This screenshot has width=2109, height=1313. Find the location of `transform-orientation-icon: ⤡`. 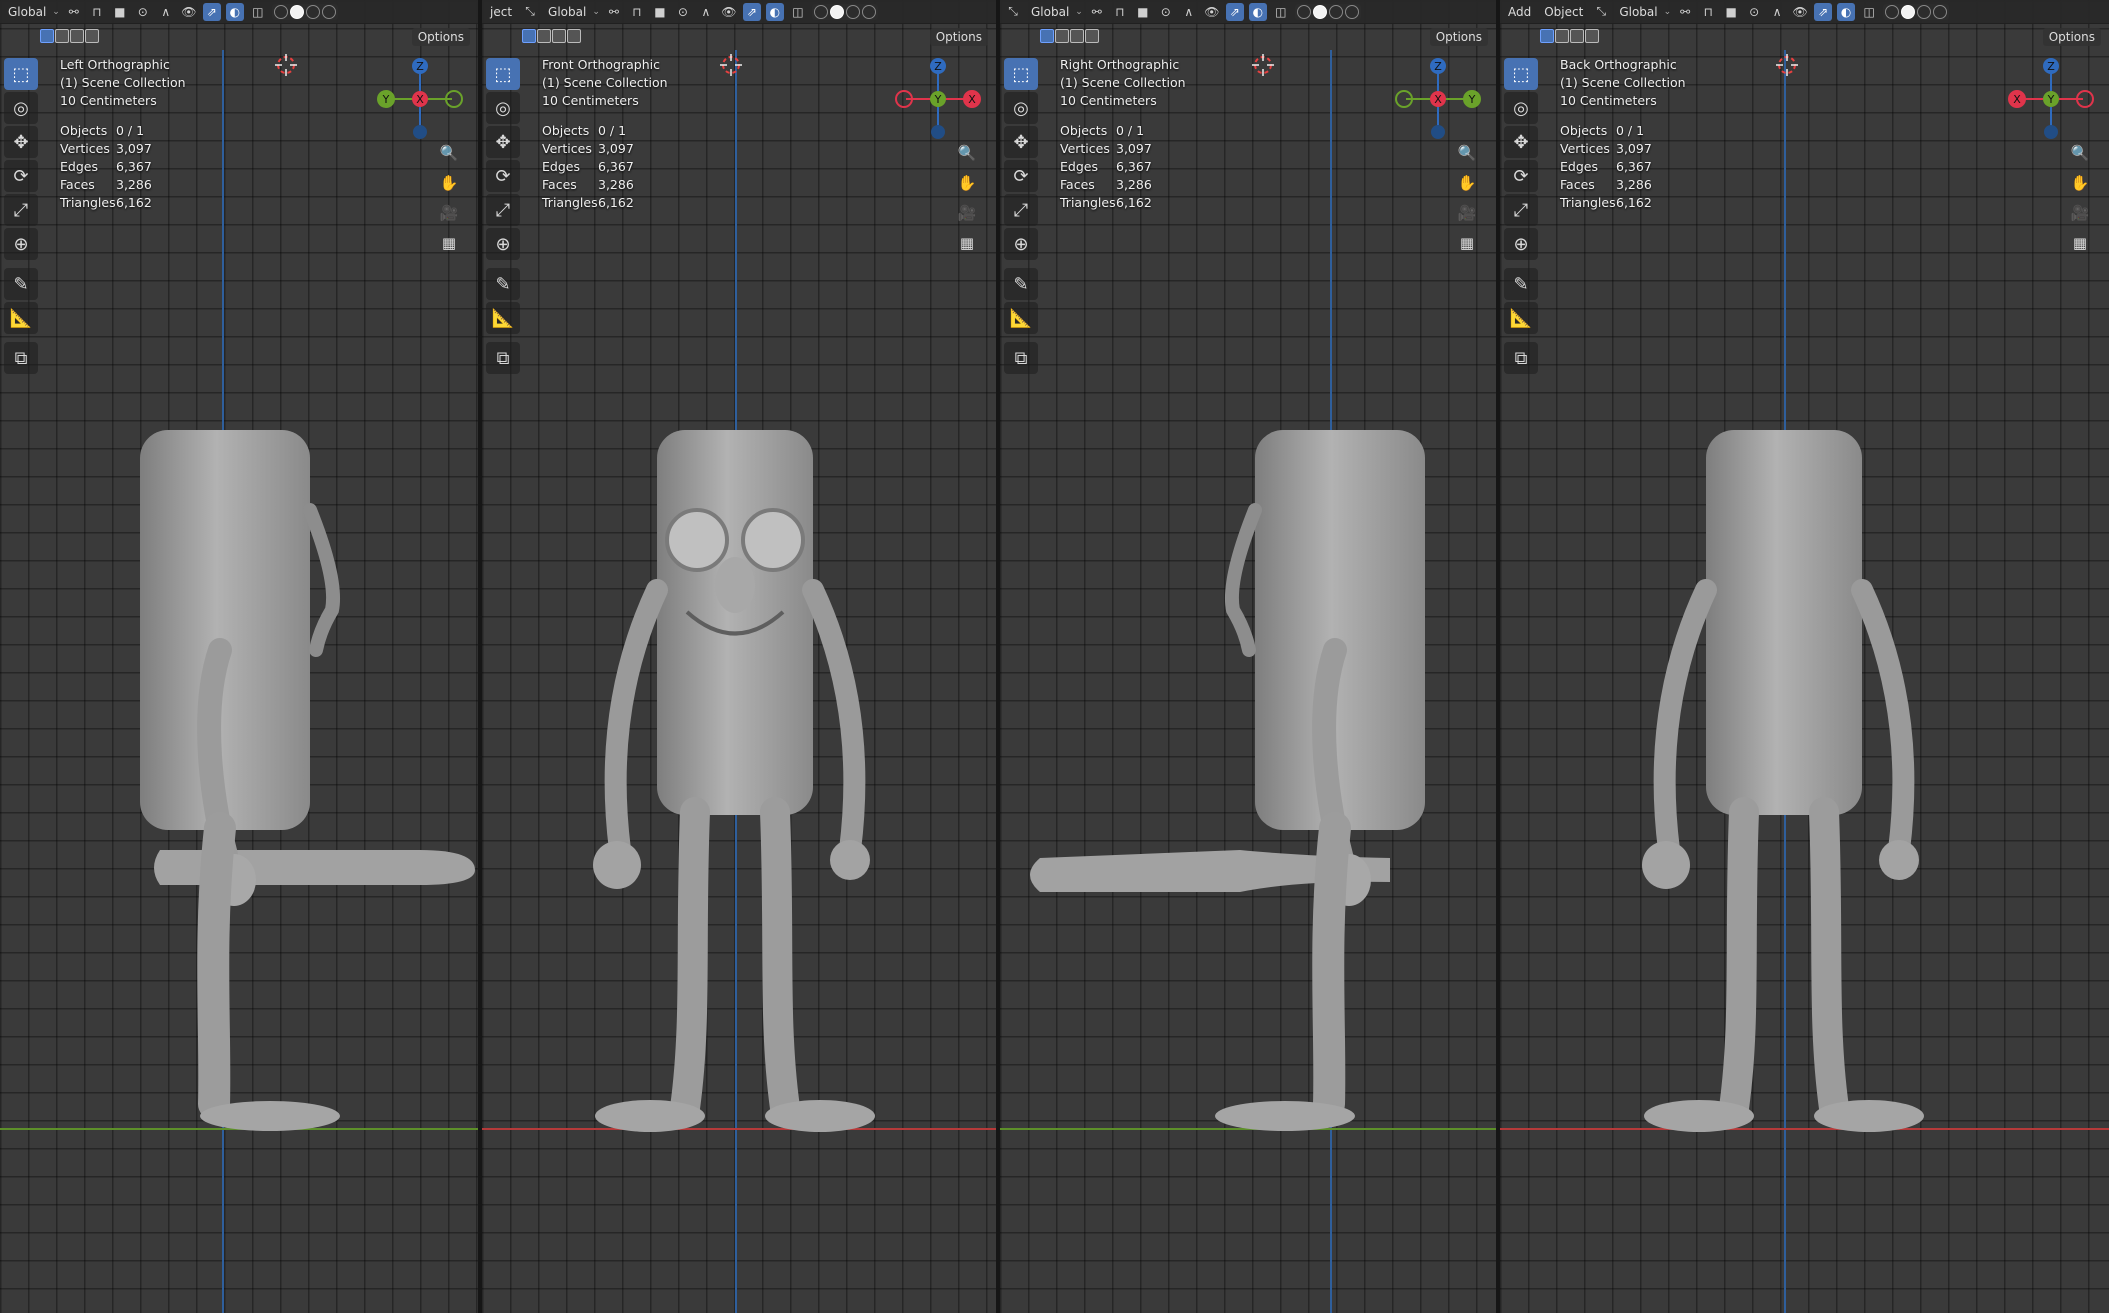

transform-orientation-icon: ⤡ is located at coordinates (530, 12).